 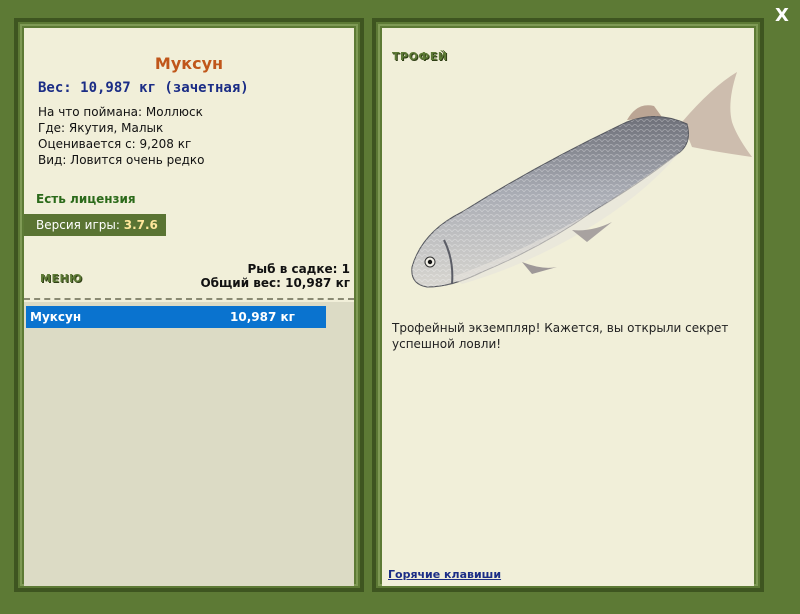 What do you see at coordinates (78, 225) in the screenshot?
I see `game-version-label: Версия игры:` at bounding box center [78, 225].